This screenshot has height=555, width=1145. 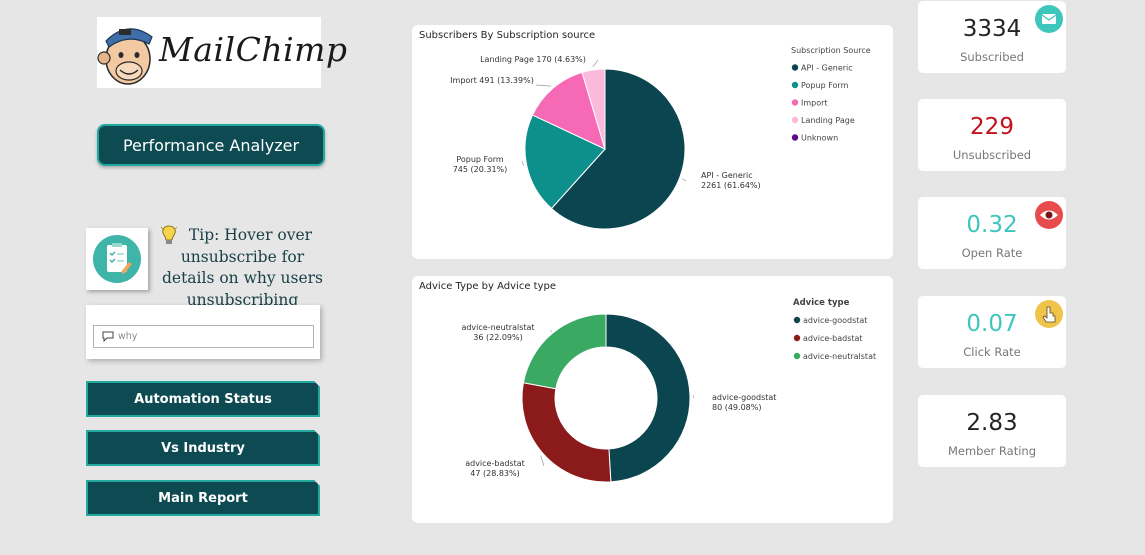 What do you see at coordinates (494, 473) in the screenshot?
I see `data-label: 47 (28.83%)` at bounding box center [494, 473].